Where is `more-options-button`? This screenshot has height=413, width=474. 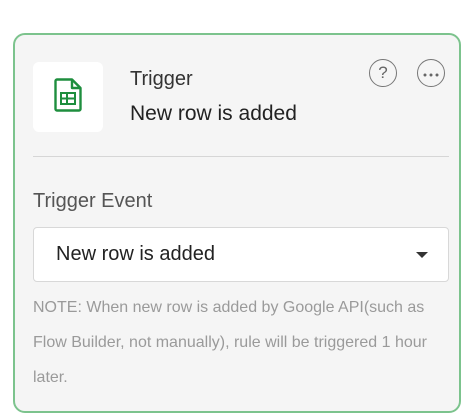 more-options-button is located at coordinates (431, 73).